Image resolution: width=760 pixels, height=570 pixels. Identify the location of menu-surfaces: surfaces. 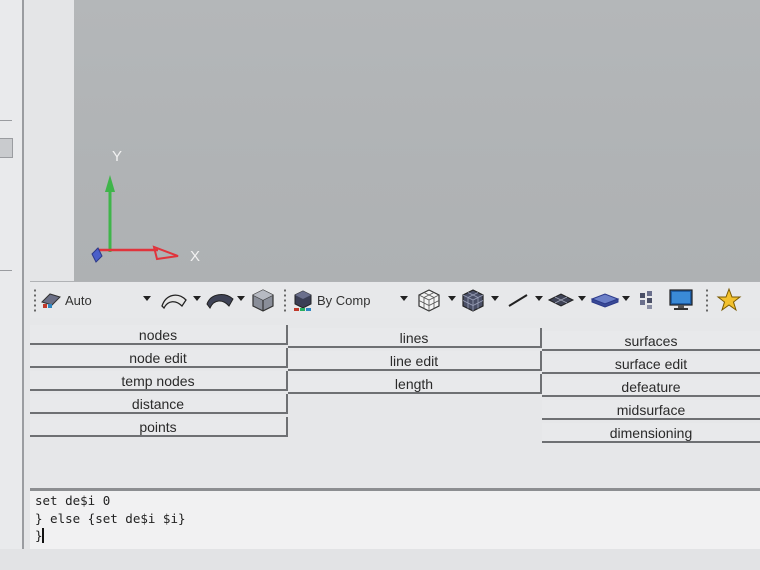
(651, 341).